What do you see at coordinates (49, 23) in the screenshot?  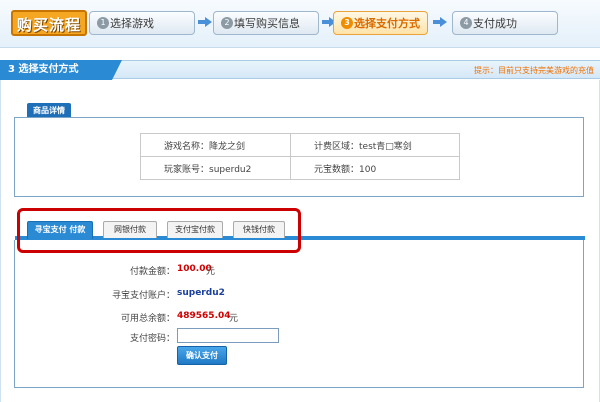 I see `purchase-flow-logo: 购买流程` at bounding box center [49, 23].